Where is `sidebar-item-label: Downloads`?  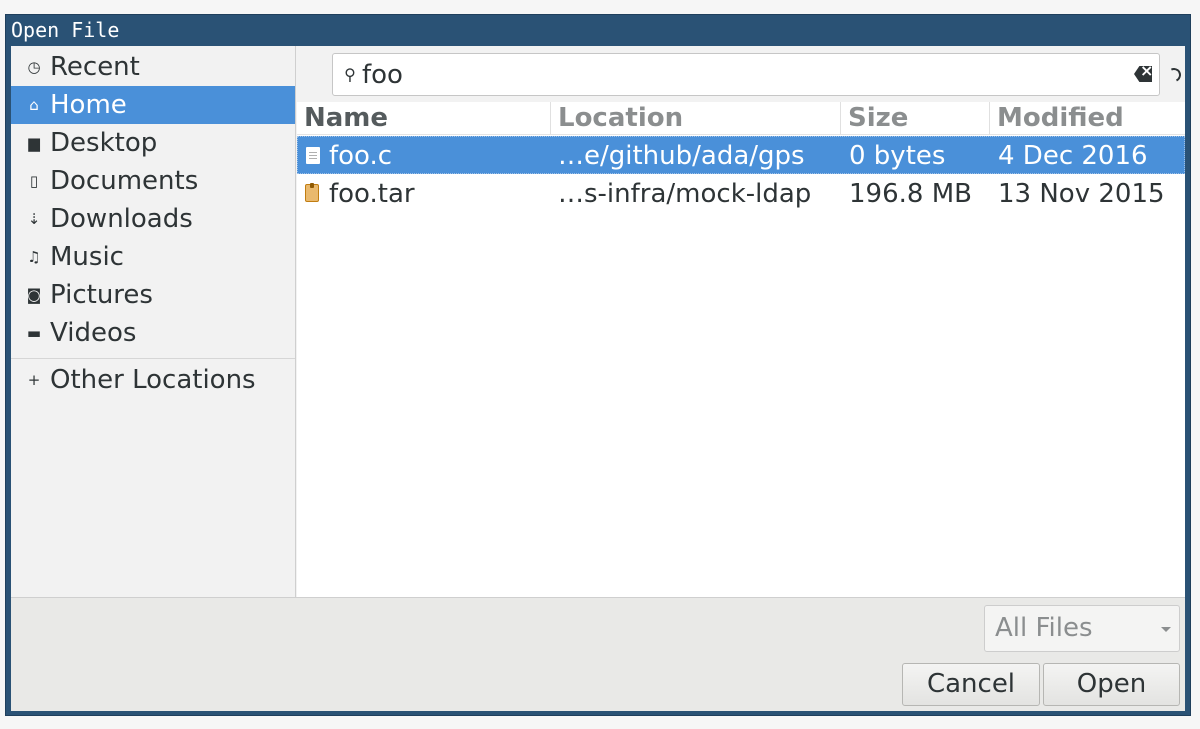 sidebar-item-label: Downloads is located at coordinates (121, 219).